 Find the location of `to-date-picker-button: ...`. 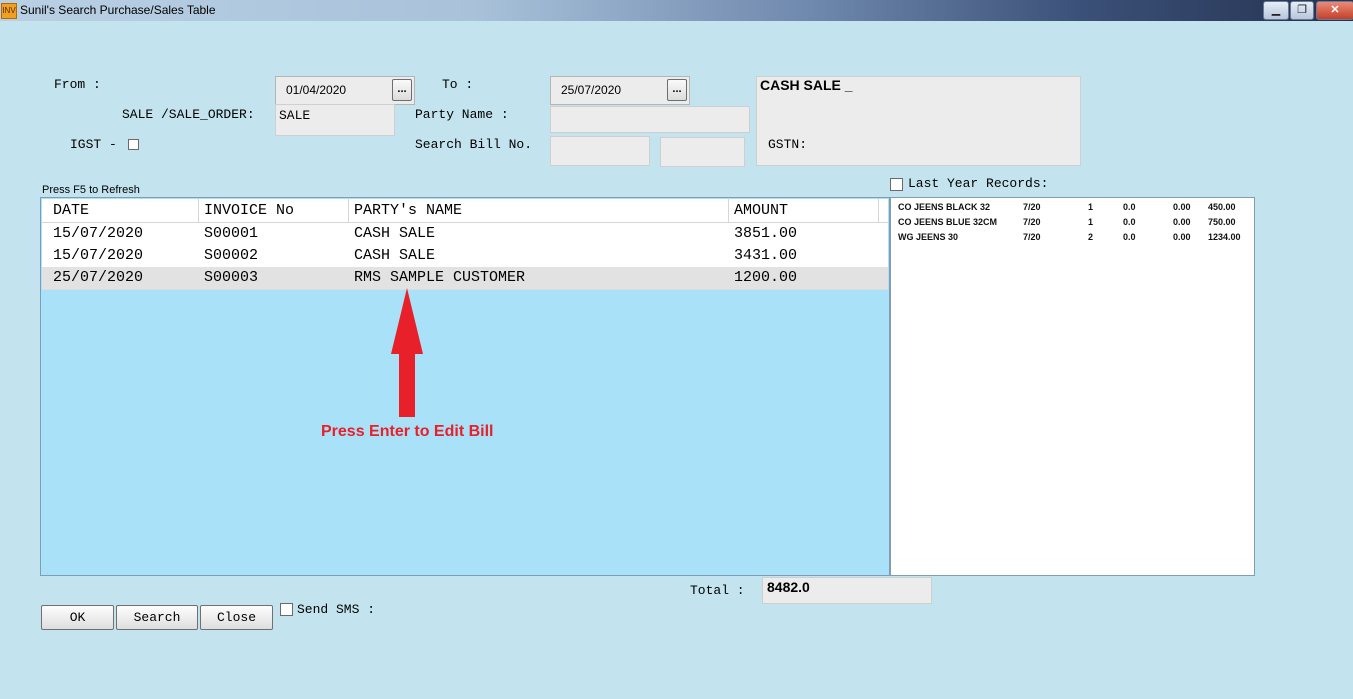

to-date-picker-button: ... is located at coordinates (677, 90).